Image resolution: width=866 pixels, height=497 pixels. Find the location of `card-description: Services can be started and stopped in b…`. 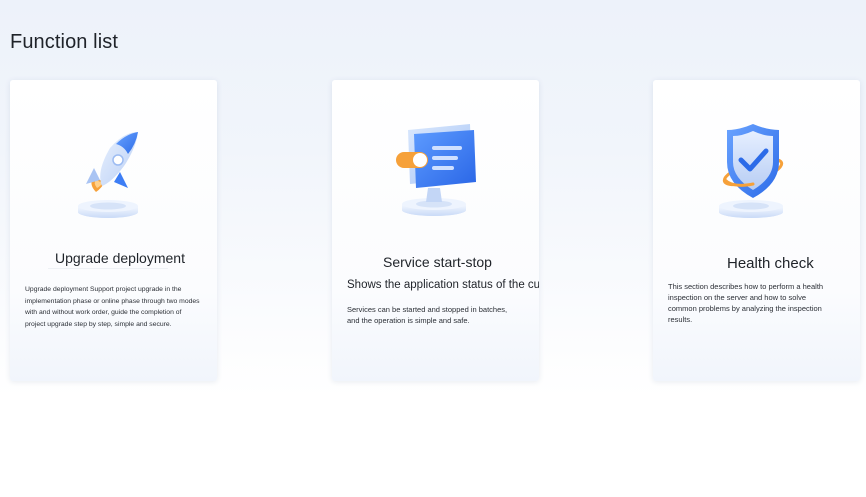

card-description: Services can be started and stopped in b… is located at coordinates (427, 315).